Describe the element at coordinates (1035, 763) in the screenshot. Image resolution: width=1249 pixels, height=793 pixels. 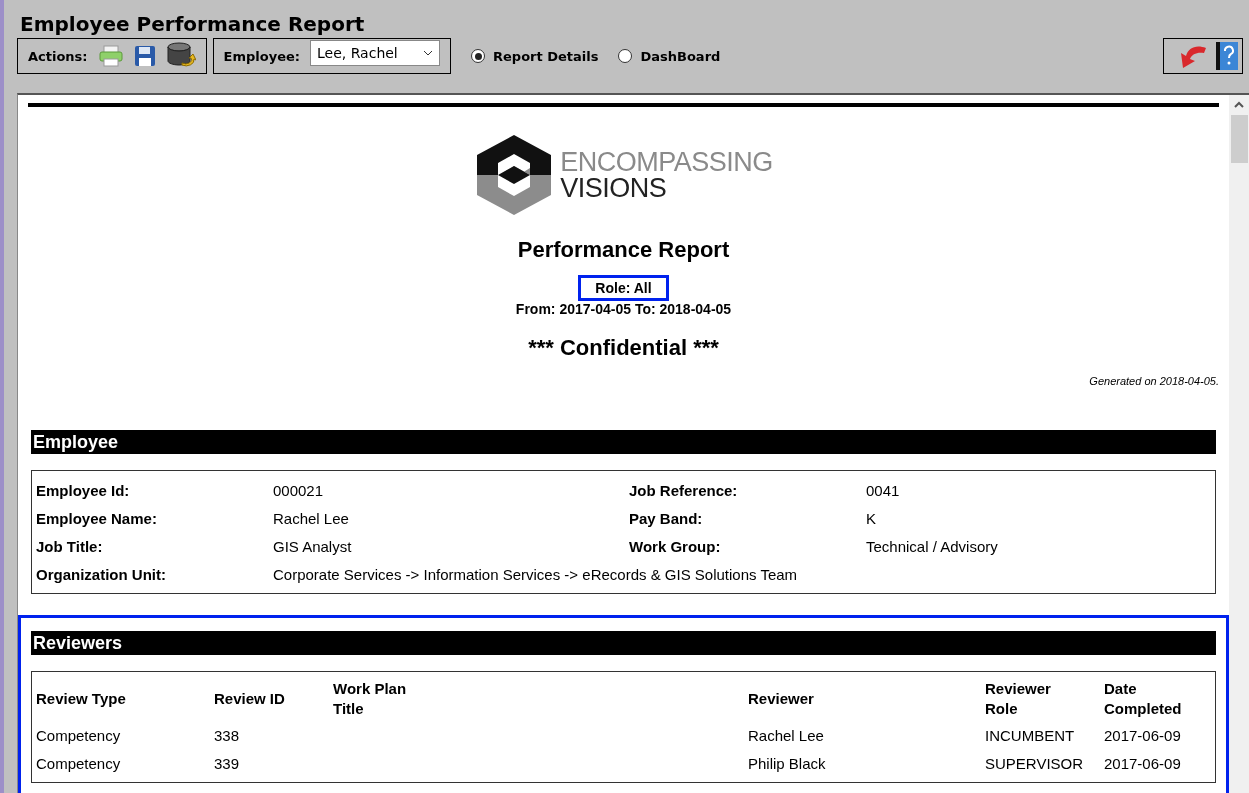
I see `table-cell-text: SUPERVISOR` at that location.